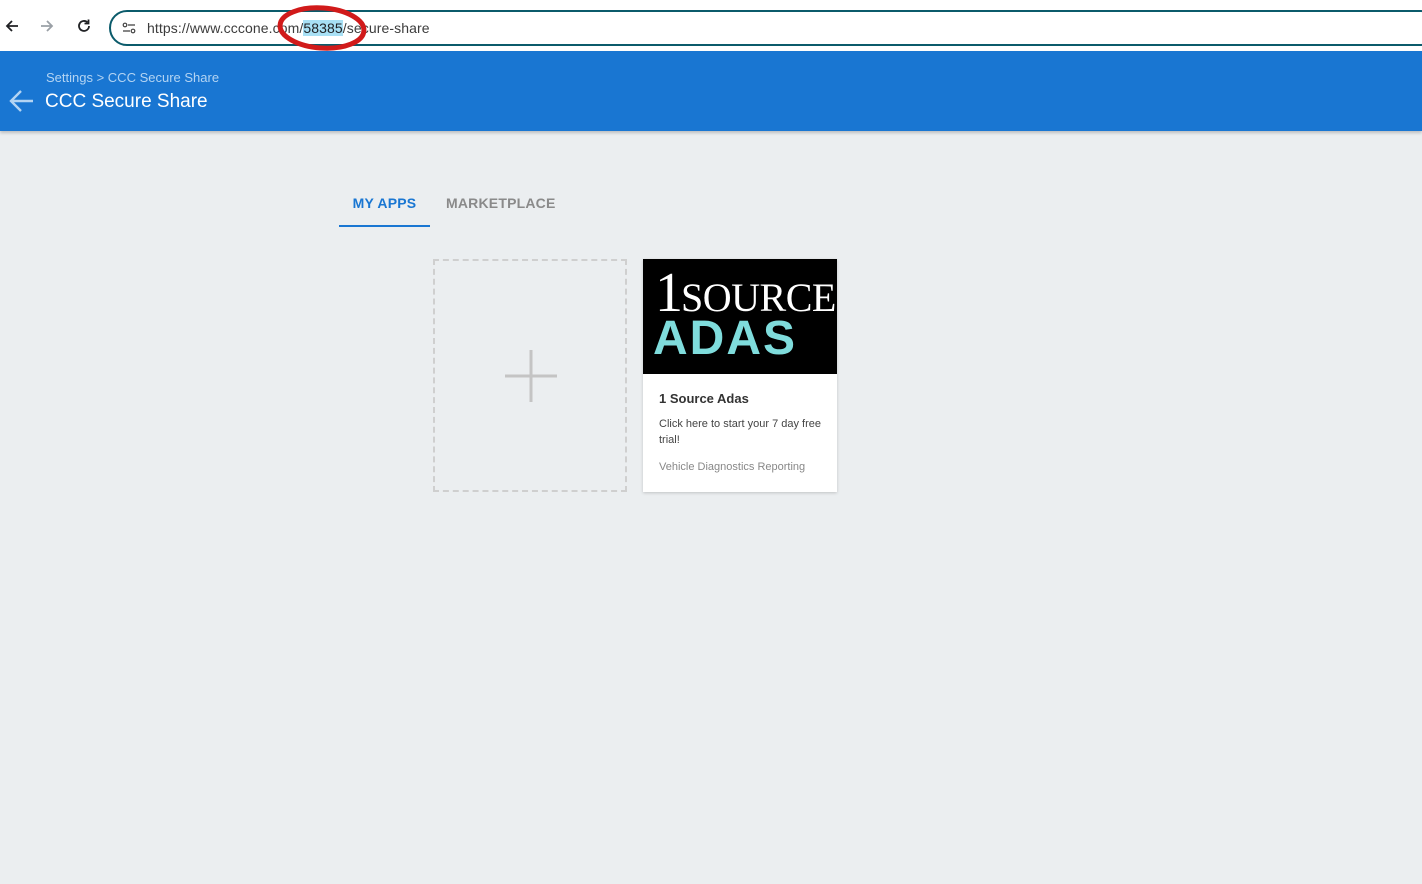 This screenshot has width=1422, height=884. Describe the element at coordinates (22, 101) in the screenshot. I see `header-back-arrow-icon` at that location.